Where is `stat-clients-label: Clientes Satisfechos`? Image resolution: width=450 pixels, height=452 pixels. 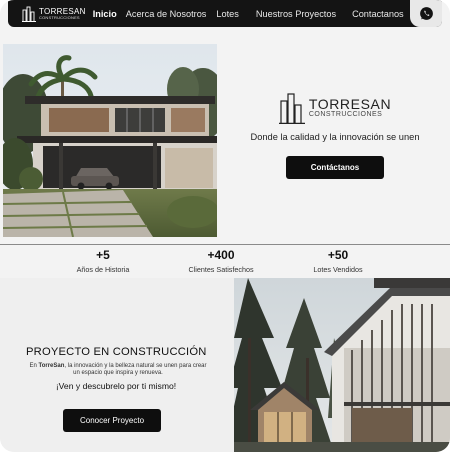
stat-clients-label: Clientes Satisfechos is located at coordinates (221, 269).